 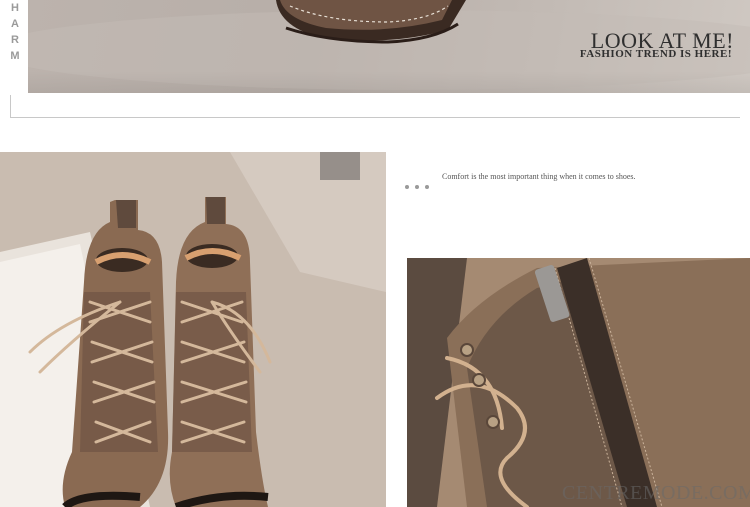 What do you see at coordinates (375, 117) in the screenshot?
I see `frame-line-horizontal` at bounding box center [375, 117].